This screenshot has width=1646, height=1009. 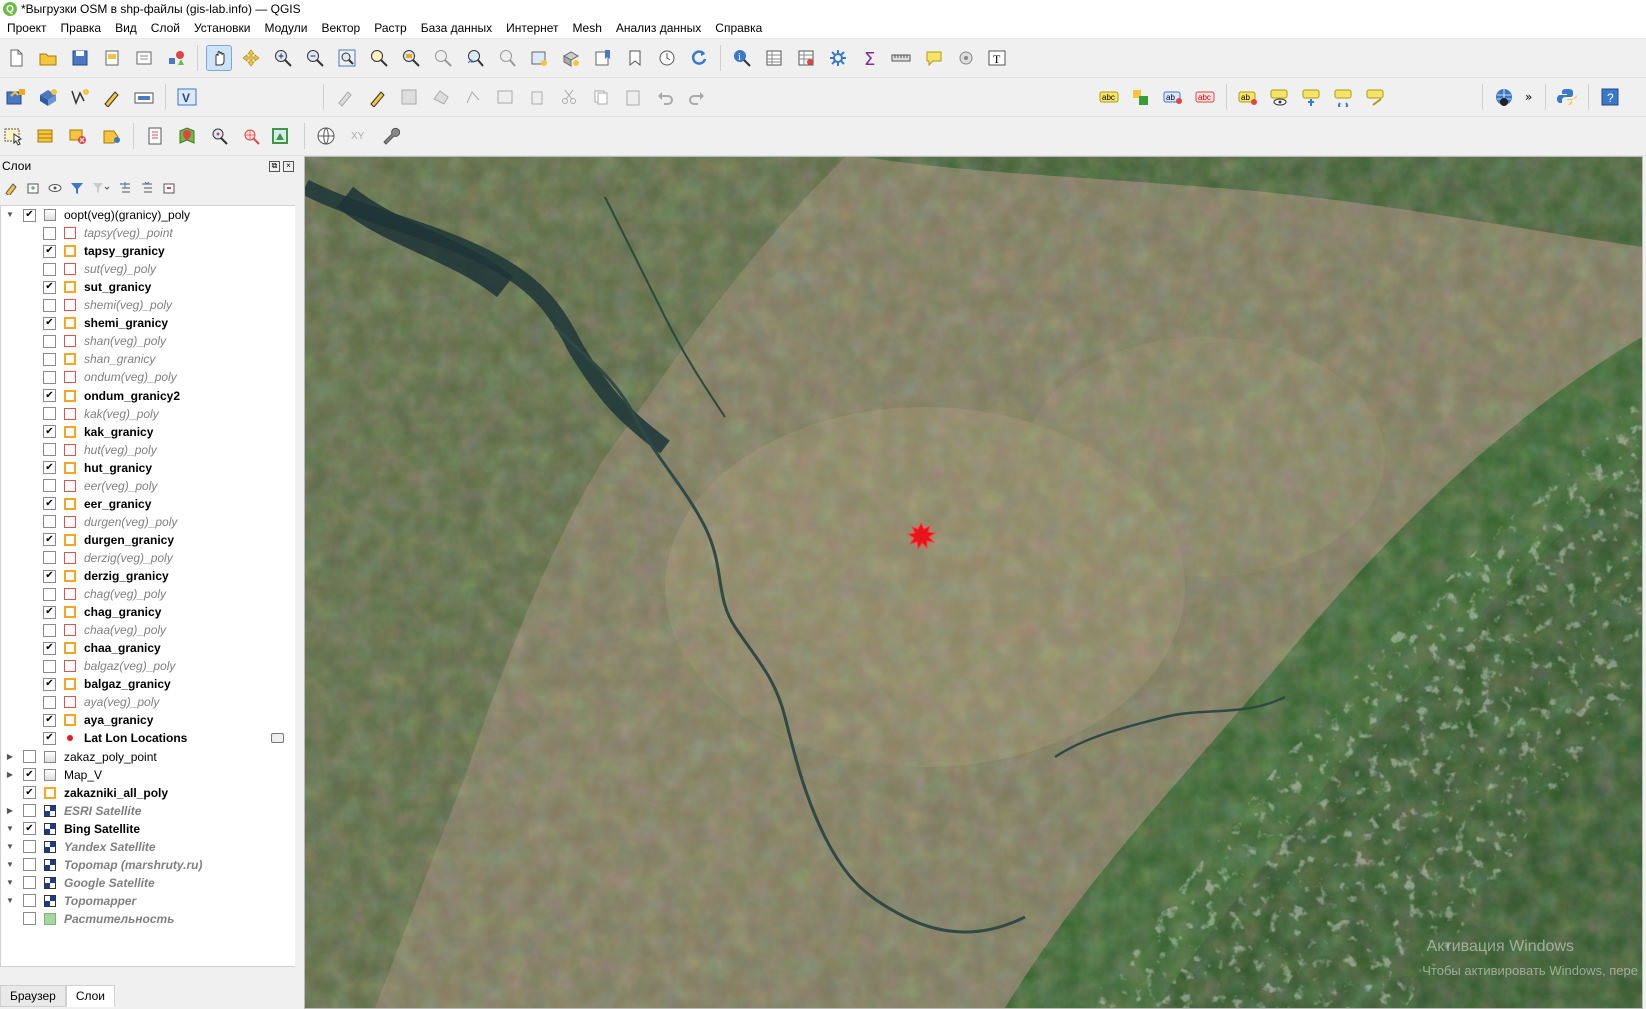 What do you see at coordinates (108, 558) in the screenshot?
I see `layer-row: derzig(veg)_poly` at bounding box center [108, 558].